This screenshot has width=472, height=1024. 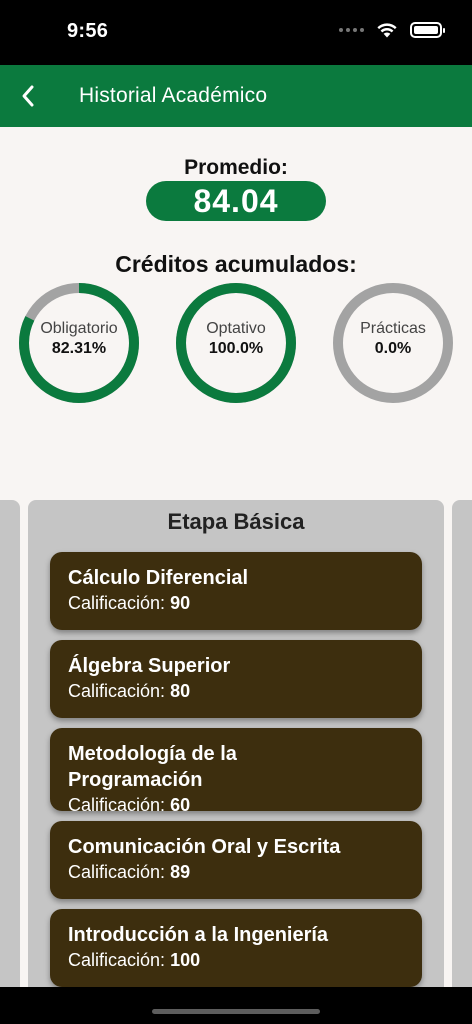 What do you see at coordinates (180, 805) in the screenshot?
I see `grade-value: 60` at bounding box center [180, 805].